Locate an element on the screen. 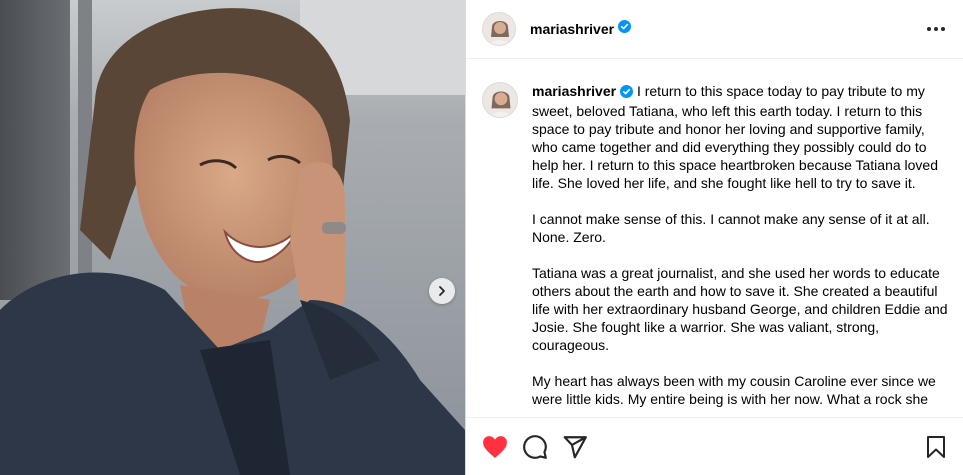  chevron-right-icon is located at coordinates (442, 291).